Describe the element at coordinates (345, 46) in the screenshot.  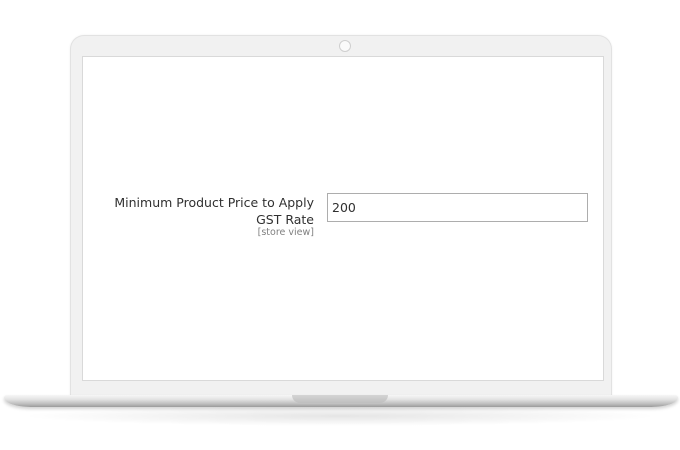
I see `webcam-icon` at that location.